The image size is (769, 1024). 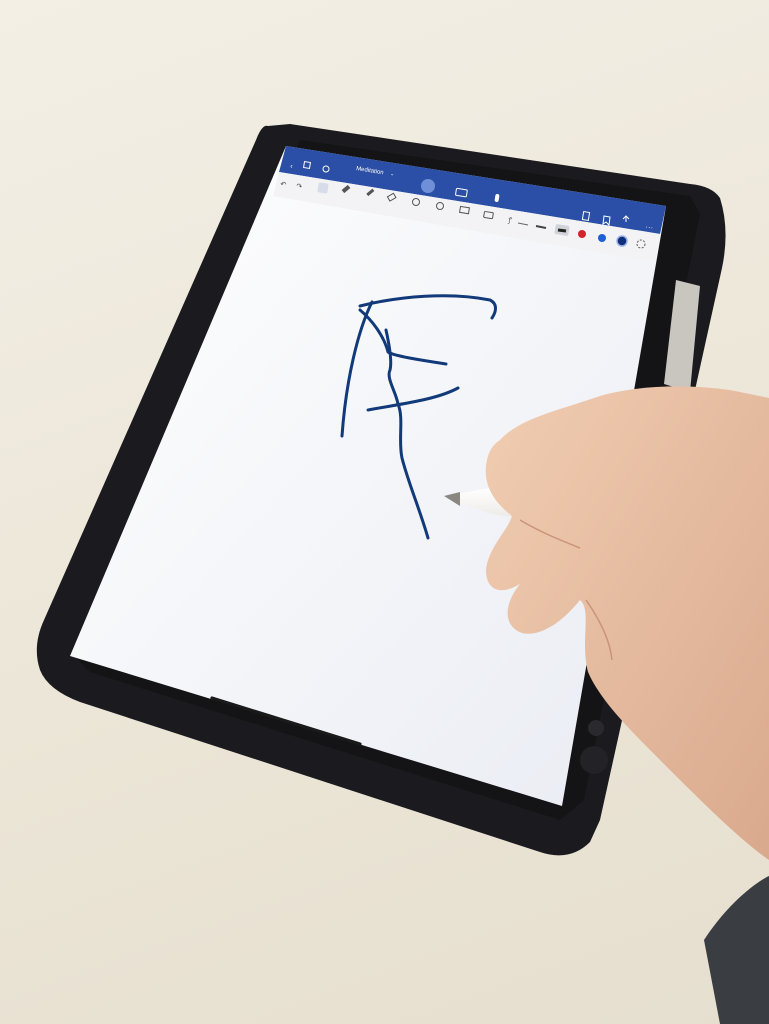 I want to click on draw-mode-icon, so click(x=428, y=186).